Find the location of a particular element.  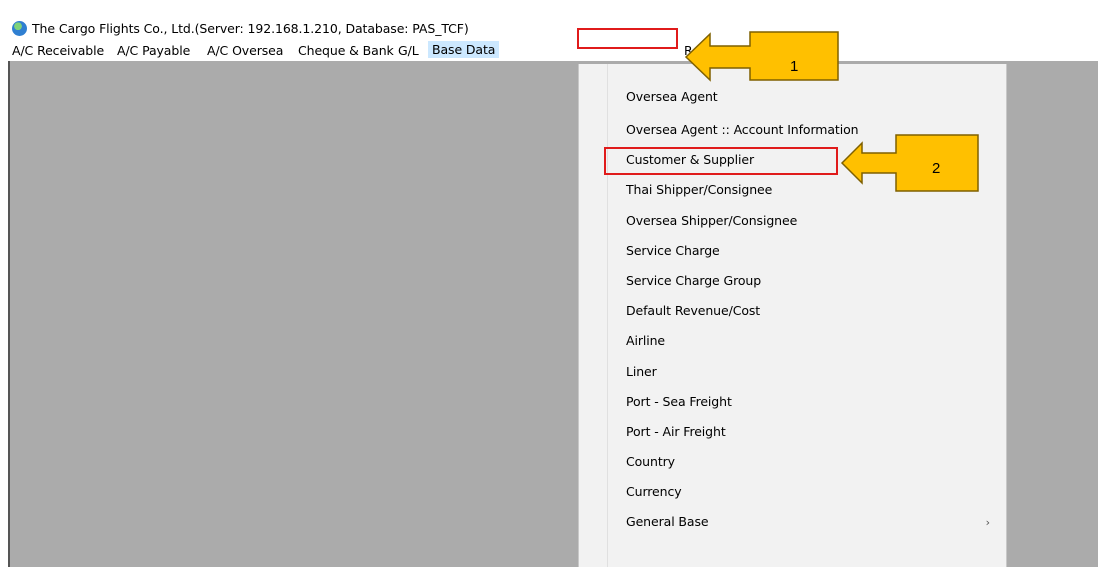

menu-ac-oversea: A/C Oversea is located at coordinates (245, 50).